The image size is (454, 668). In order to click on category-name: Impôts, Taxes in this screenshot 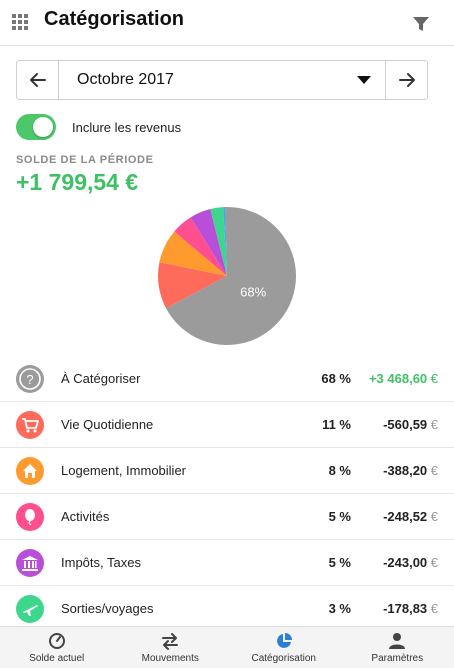, I will do `click(101, 562)`.